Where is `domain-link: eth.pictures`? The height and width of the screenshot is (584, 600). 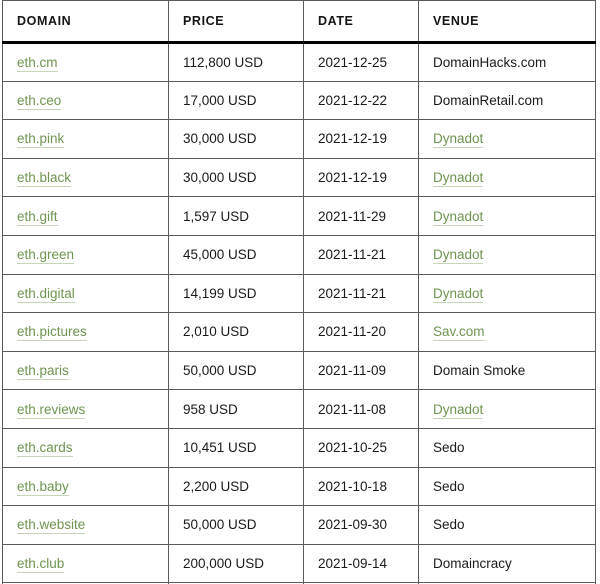
domain-link: eth.pictures is located at coordinates (52, 333).